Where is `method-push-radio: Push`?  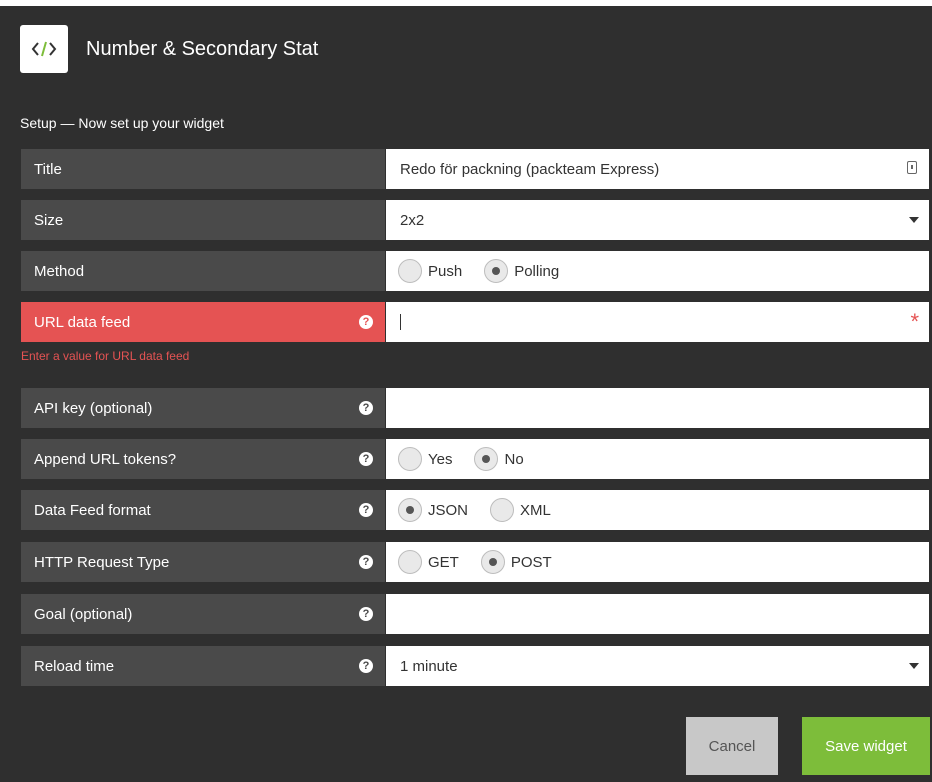 method-push-radio: Push is located at coordinates (430, 271).